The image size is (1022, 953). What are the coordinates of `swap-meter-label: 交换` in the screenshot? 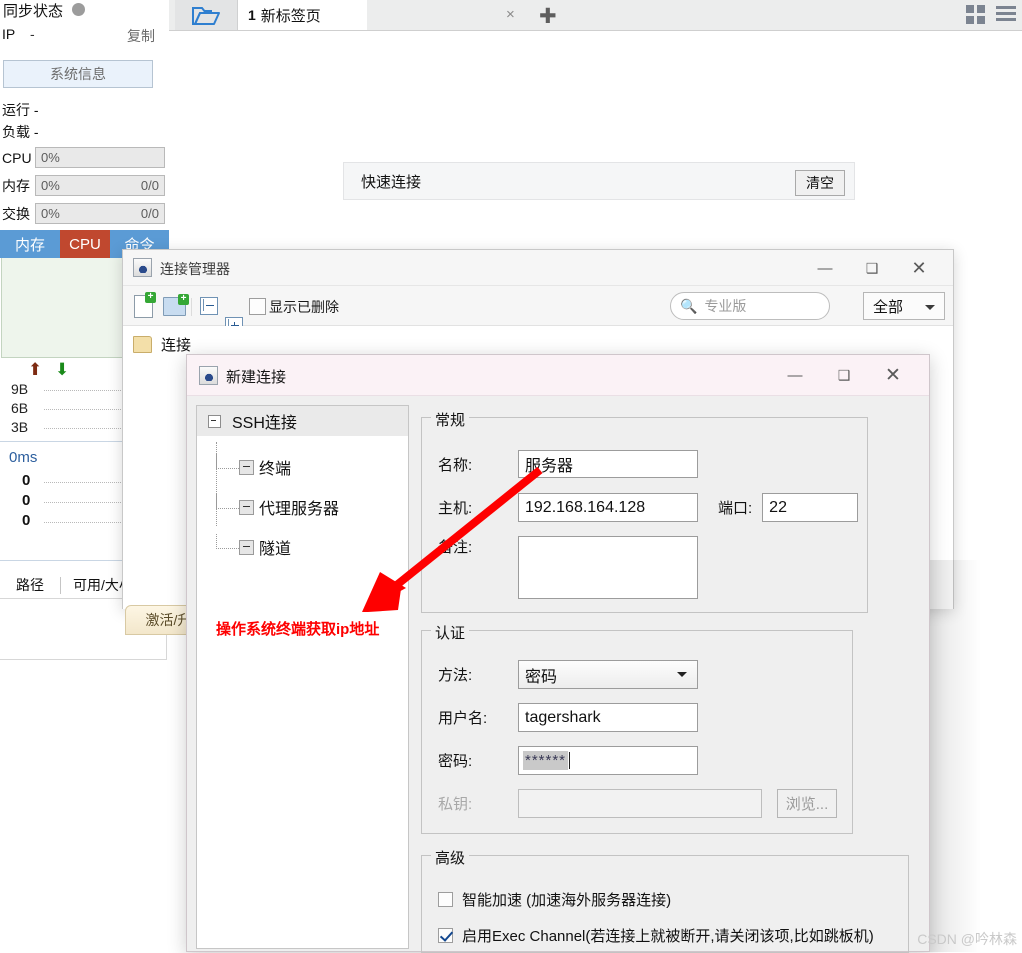 It's located at (16, 213).